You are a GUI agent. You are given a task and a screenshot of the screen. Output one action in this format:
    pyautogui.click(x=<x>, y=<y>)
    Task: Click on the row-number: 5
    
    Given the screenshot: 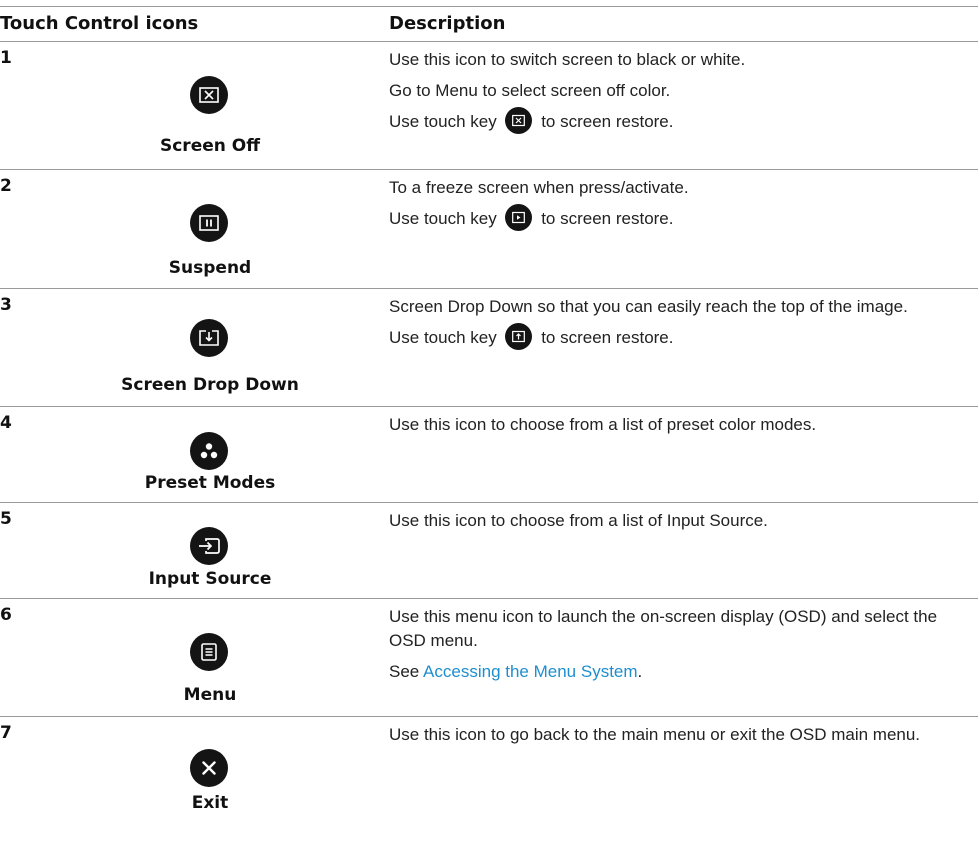 What is the action you would take?
    pyautogui.click(x=6, y=519)
    